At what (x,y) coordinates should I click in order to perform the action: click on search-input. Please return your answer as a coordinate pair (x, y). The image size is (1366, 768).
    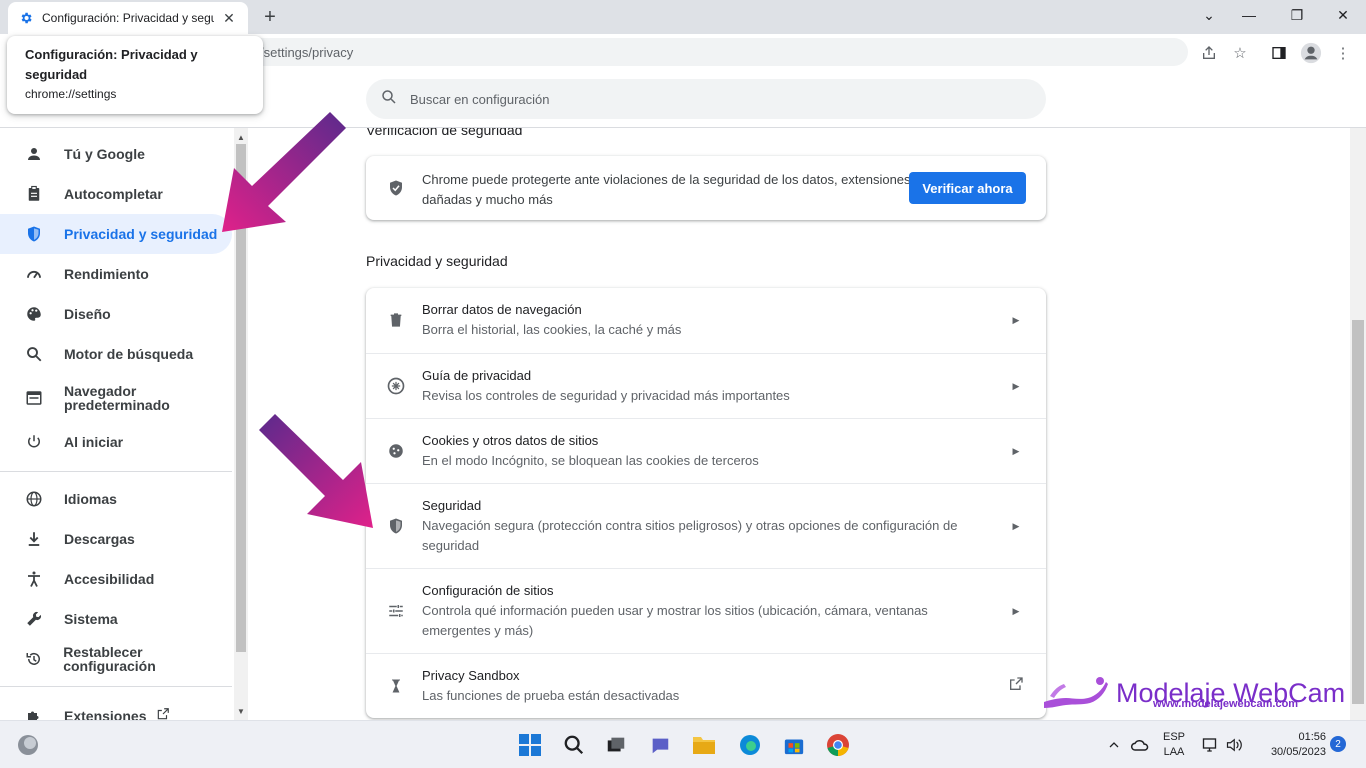
    Looking at the image, I should click on (710, 99).